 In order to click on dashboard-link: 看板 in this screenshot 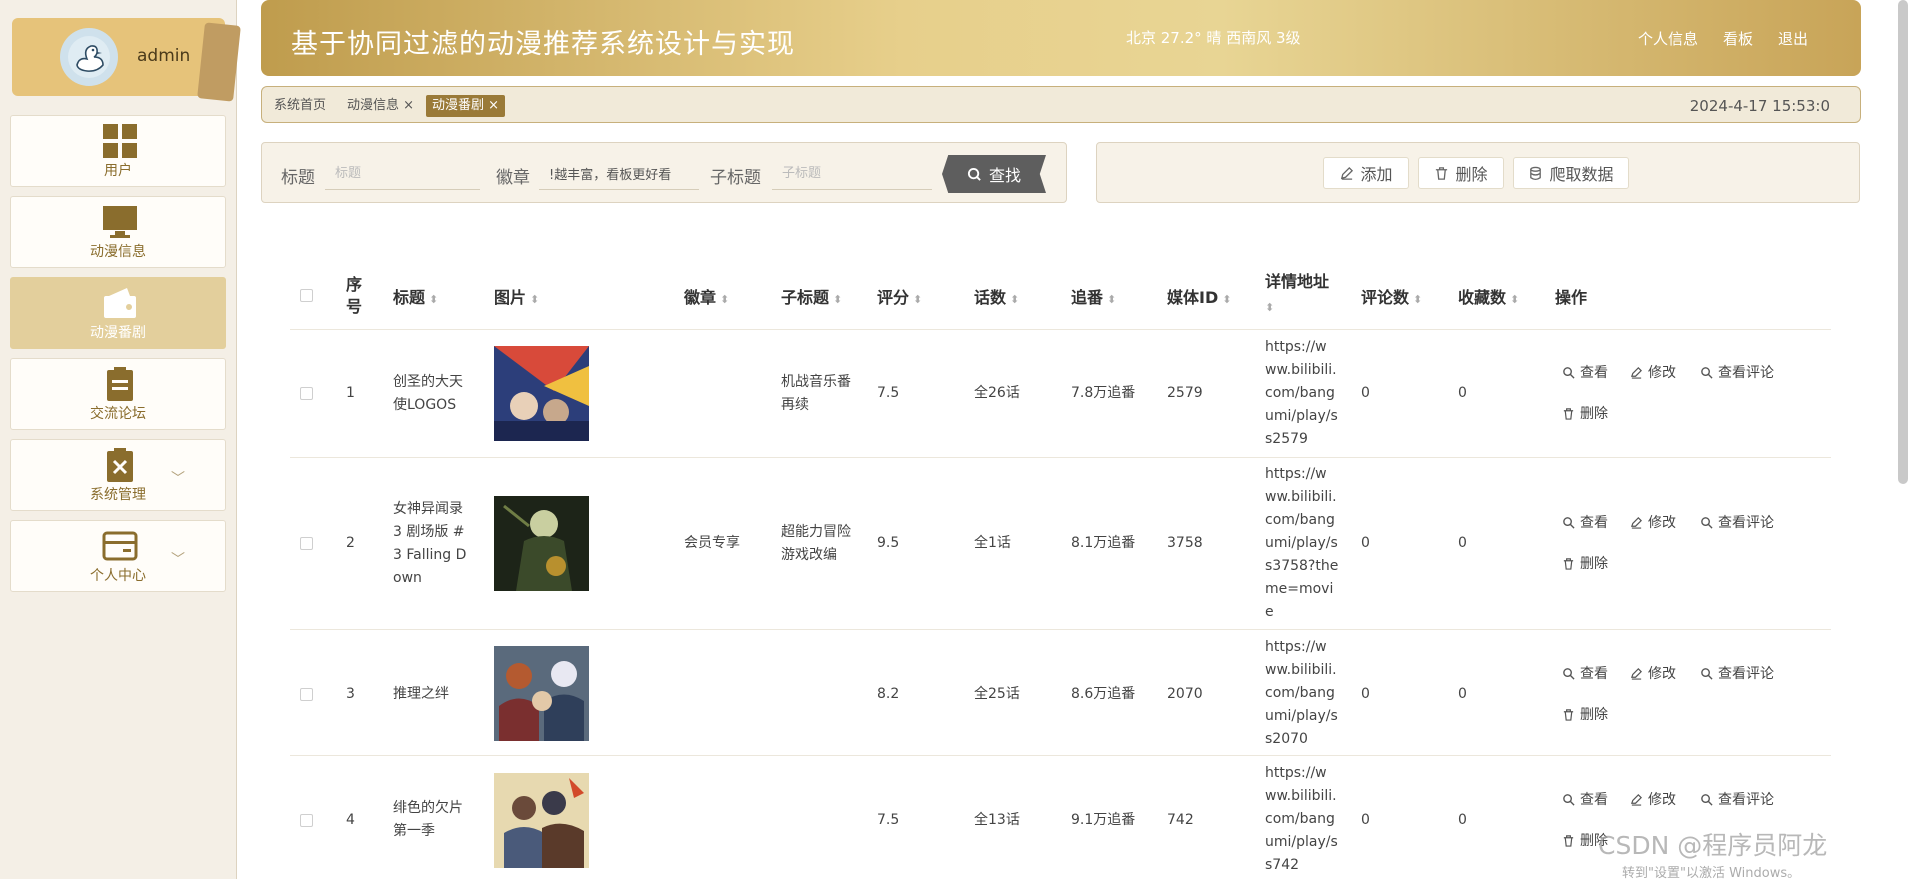, I will do `click(1738, 38)`.